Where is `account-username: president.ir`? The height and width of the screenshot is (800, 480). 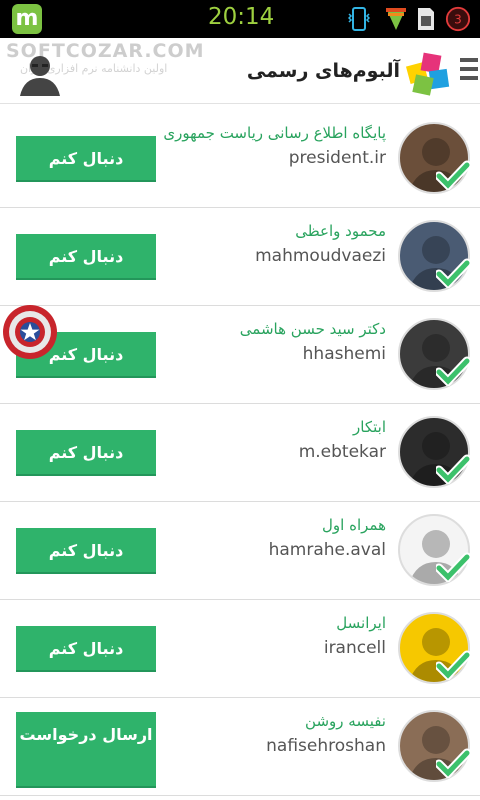 account-username: president.ir is located at coordinates (337, 158).